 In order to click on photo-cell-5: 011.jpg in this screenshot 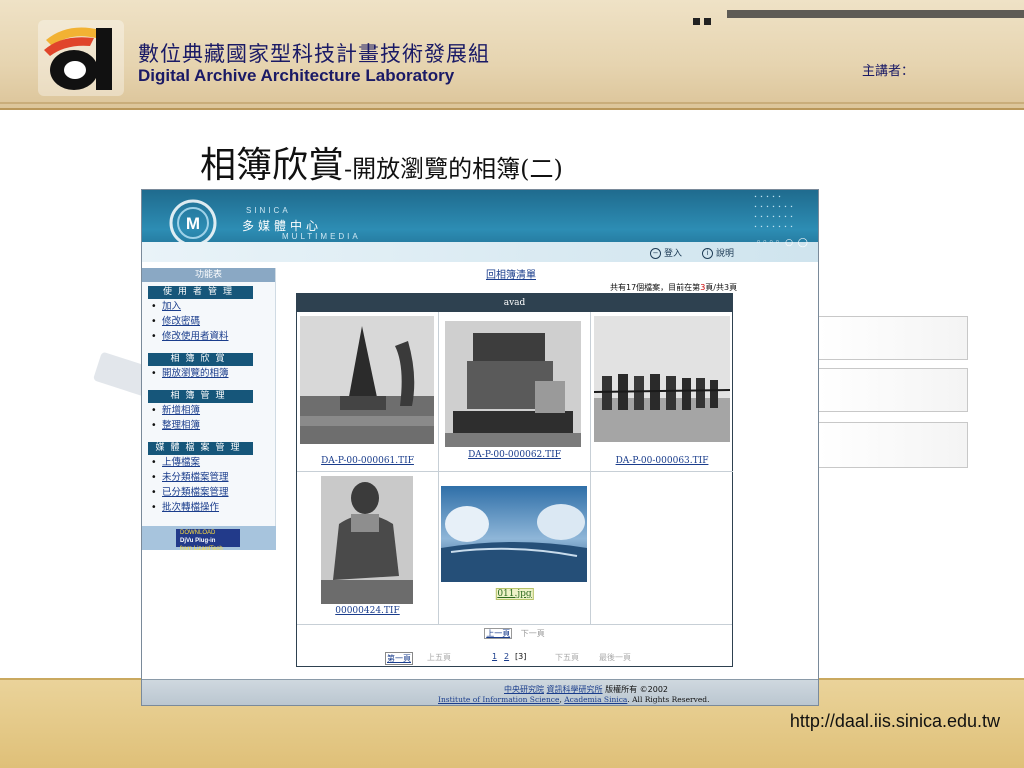, I will do `click(515, 548)`.